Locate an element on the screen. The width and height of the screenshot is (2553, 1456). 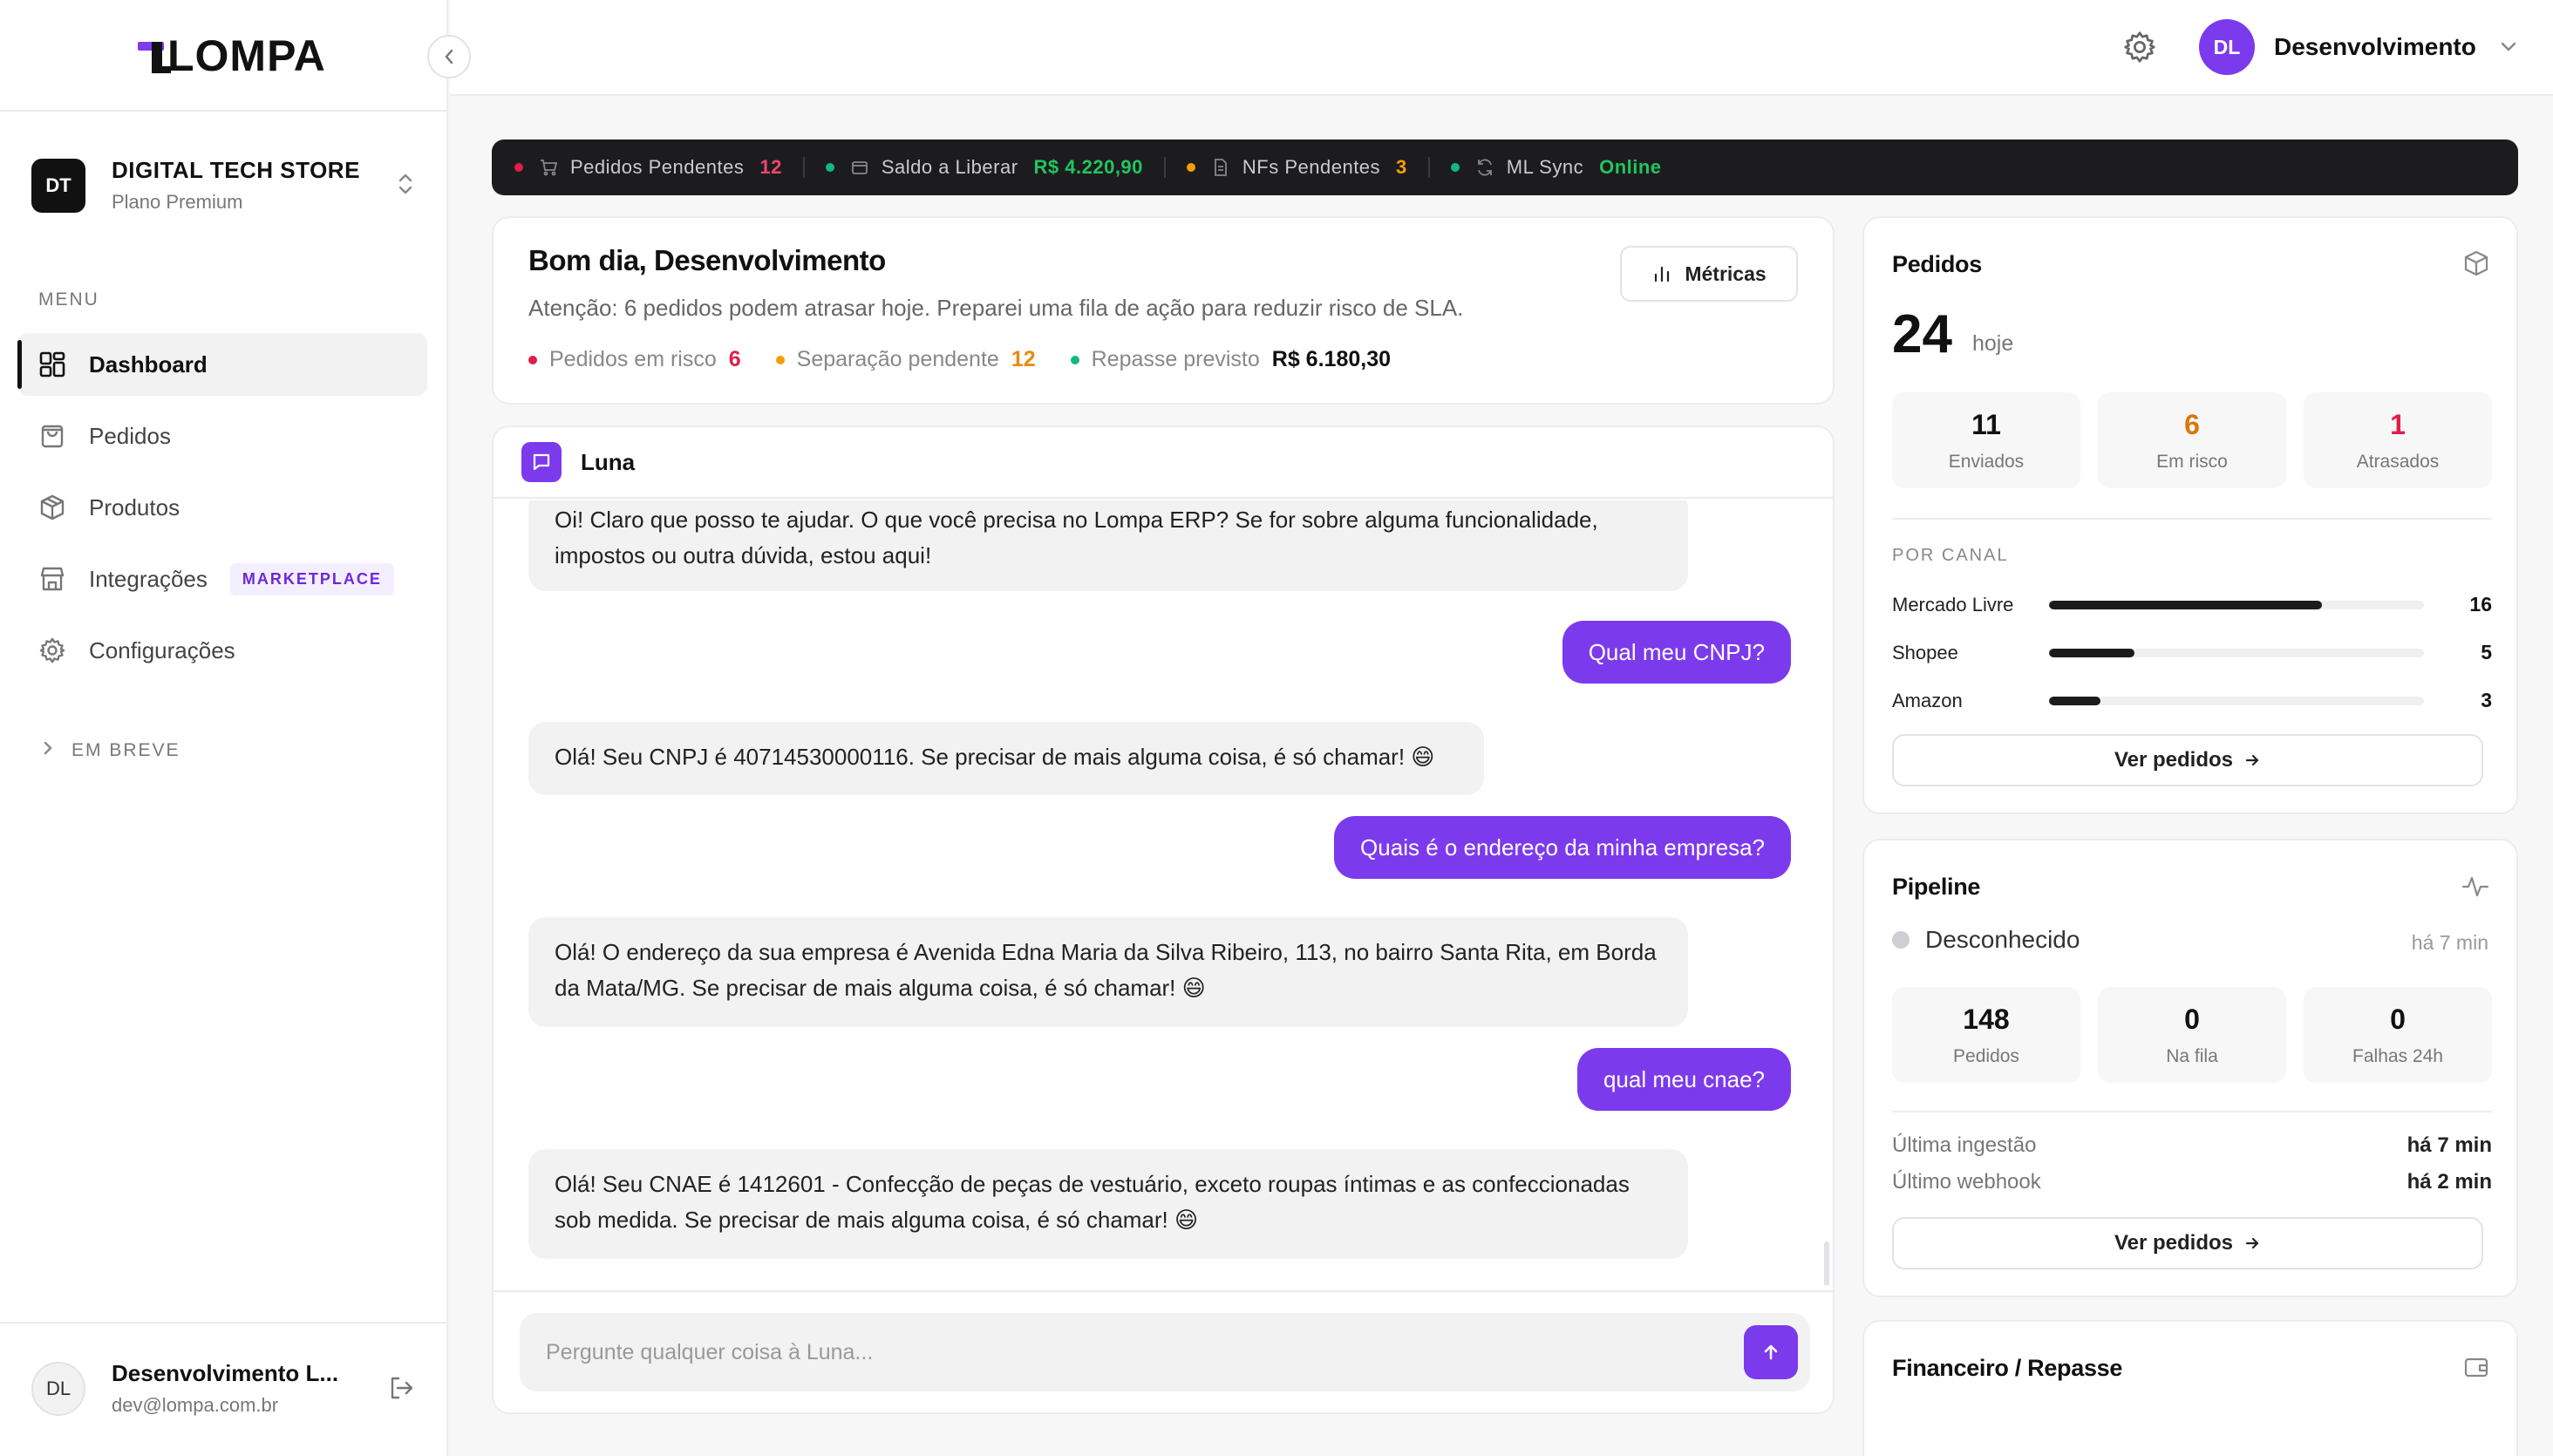
cart-icon is located at coordinates (548, 167).